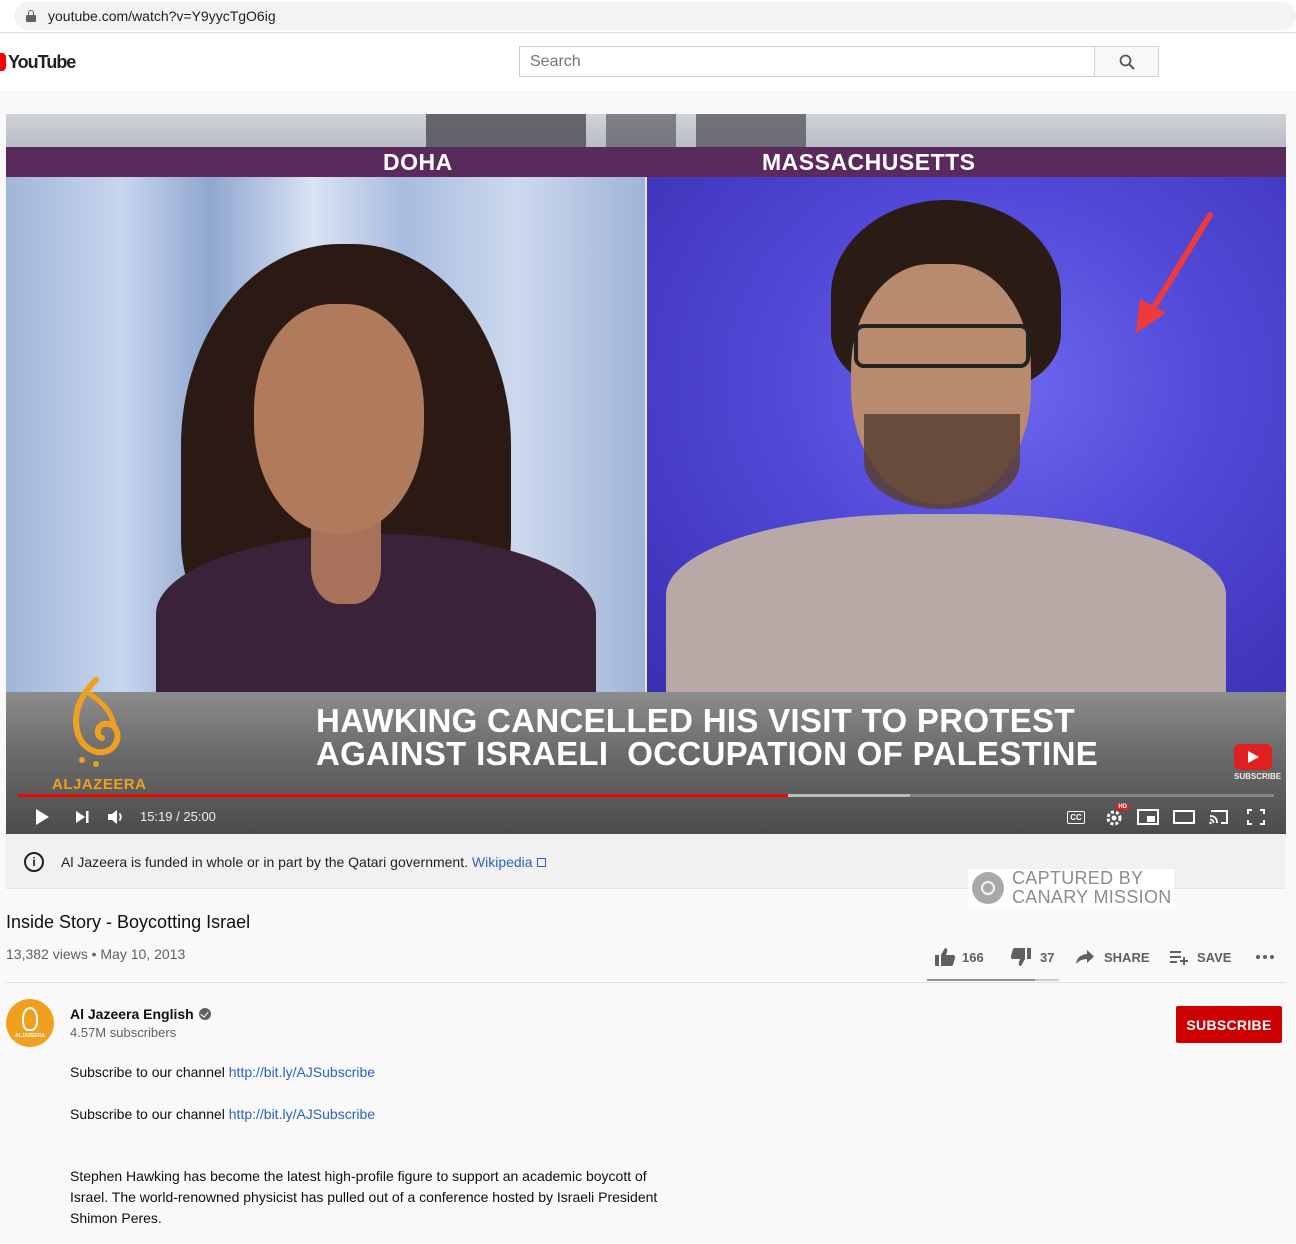 The width and height of the screenshot is (1296, 1244). I want to click on volume-icon, so click(115, 817).